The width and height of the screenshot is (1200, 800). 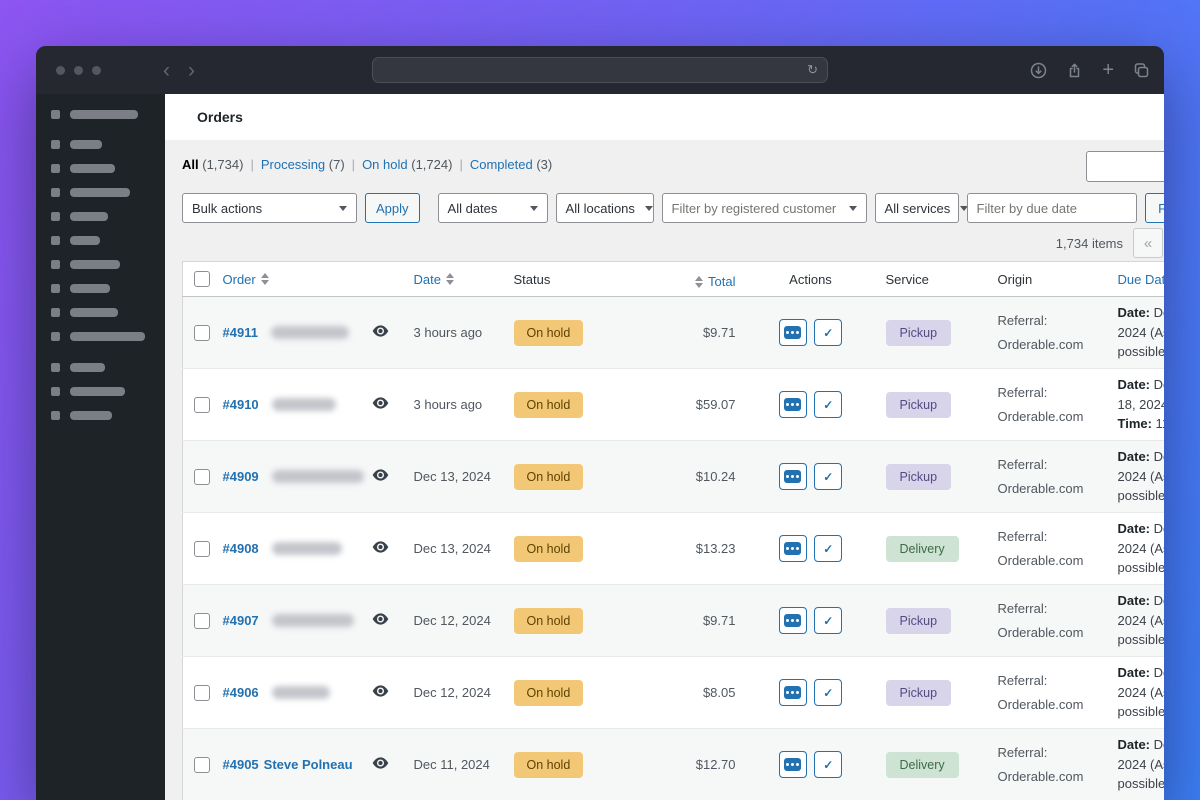 I want to click on order-link: #4906, so click(x=276, y=692).